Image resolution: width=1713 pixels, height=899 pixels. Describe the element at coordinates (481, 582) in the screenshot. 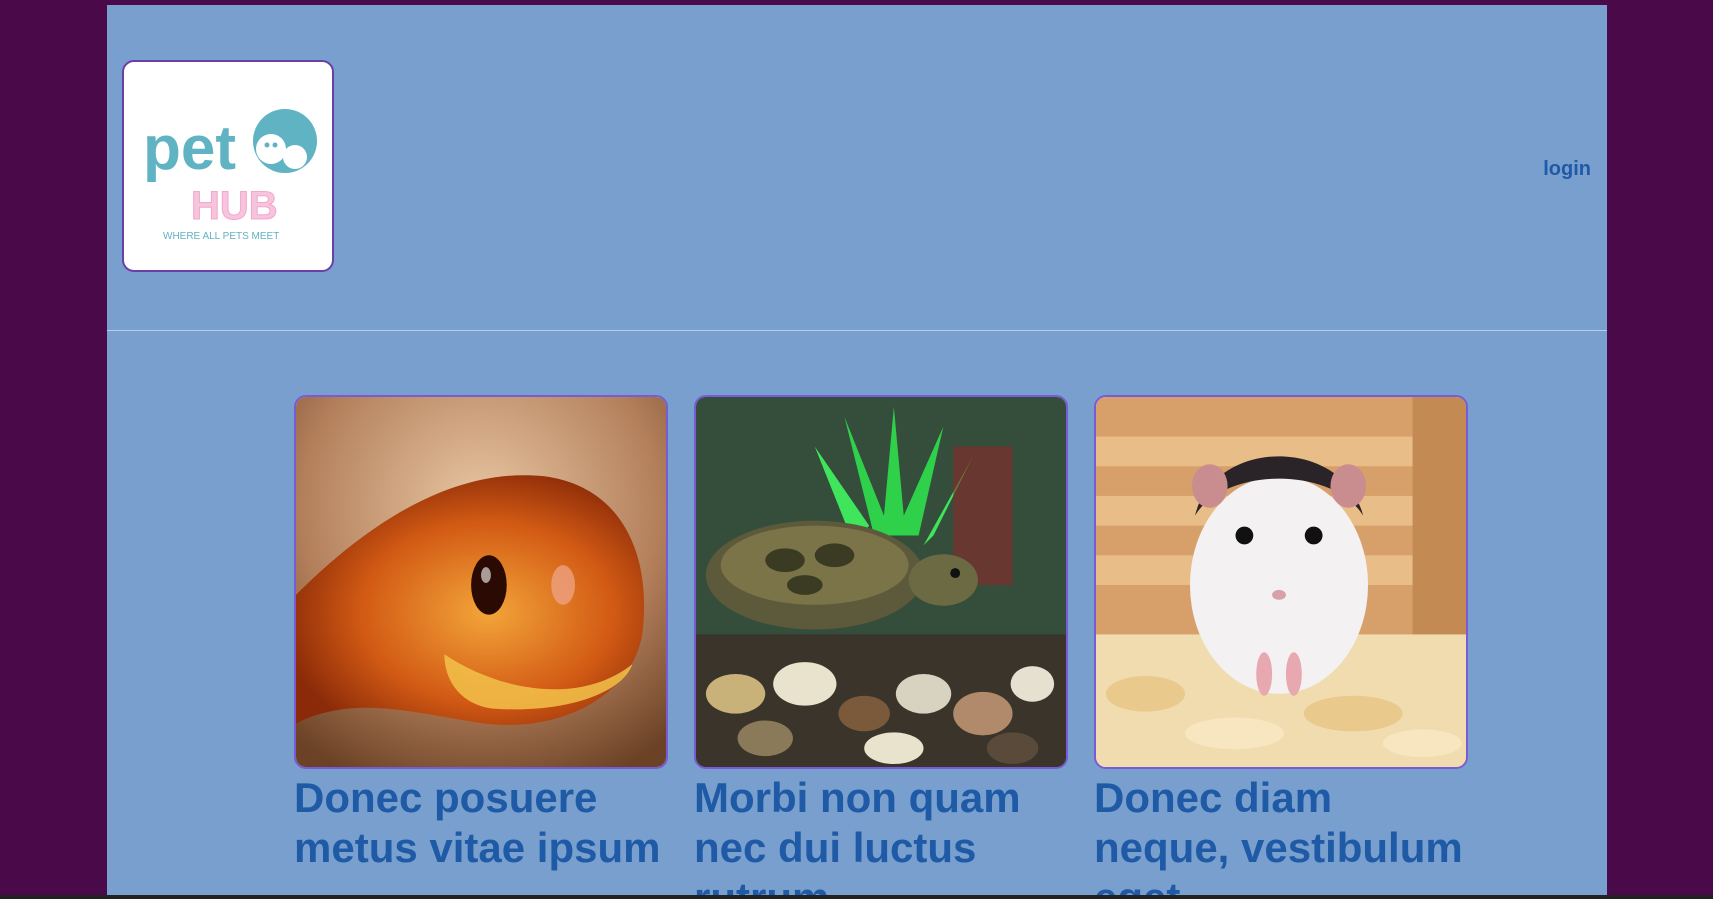

I see `snake-photo` at that location.